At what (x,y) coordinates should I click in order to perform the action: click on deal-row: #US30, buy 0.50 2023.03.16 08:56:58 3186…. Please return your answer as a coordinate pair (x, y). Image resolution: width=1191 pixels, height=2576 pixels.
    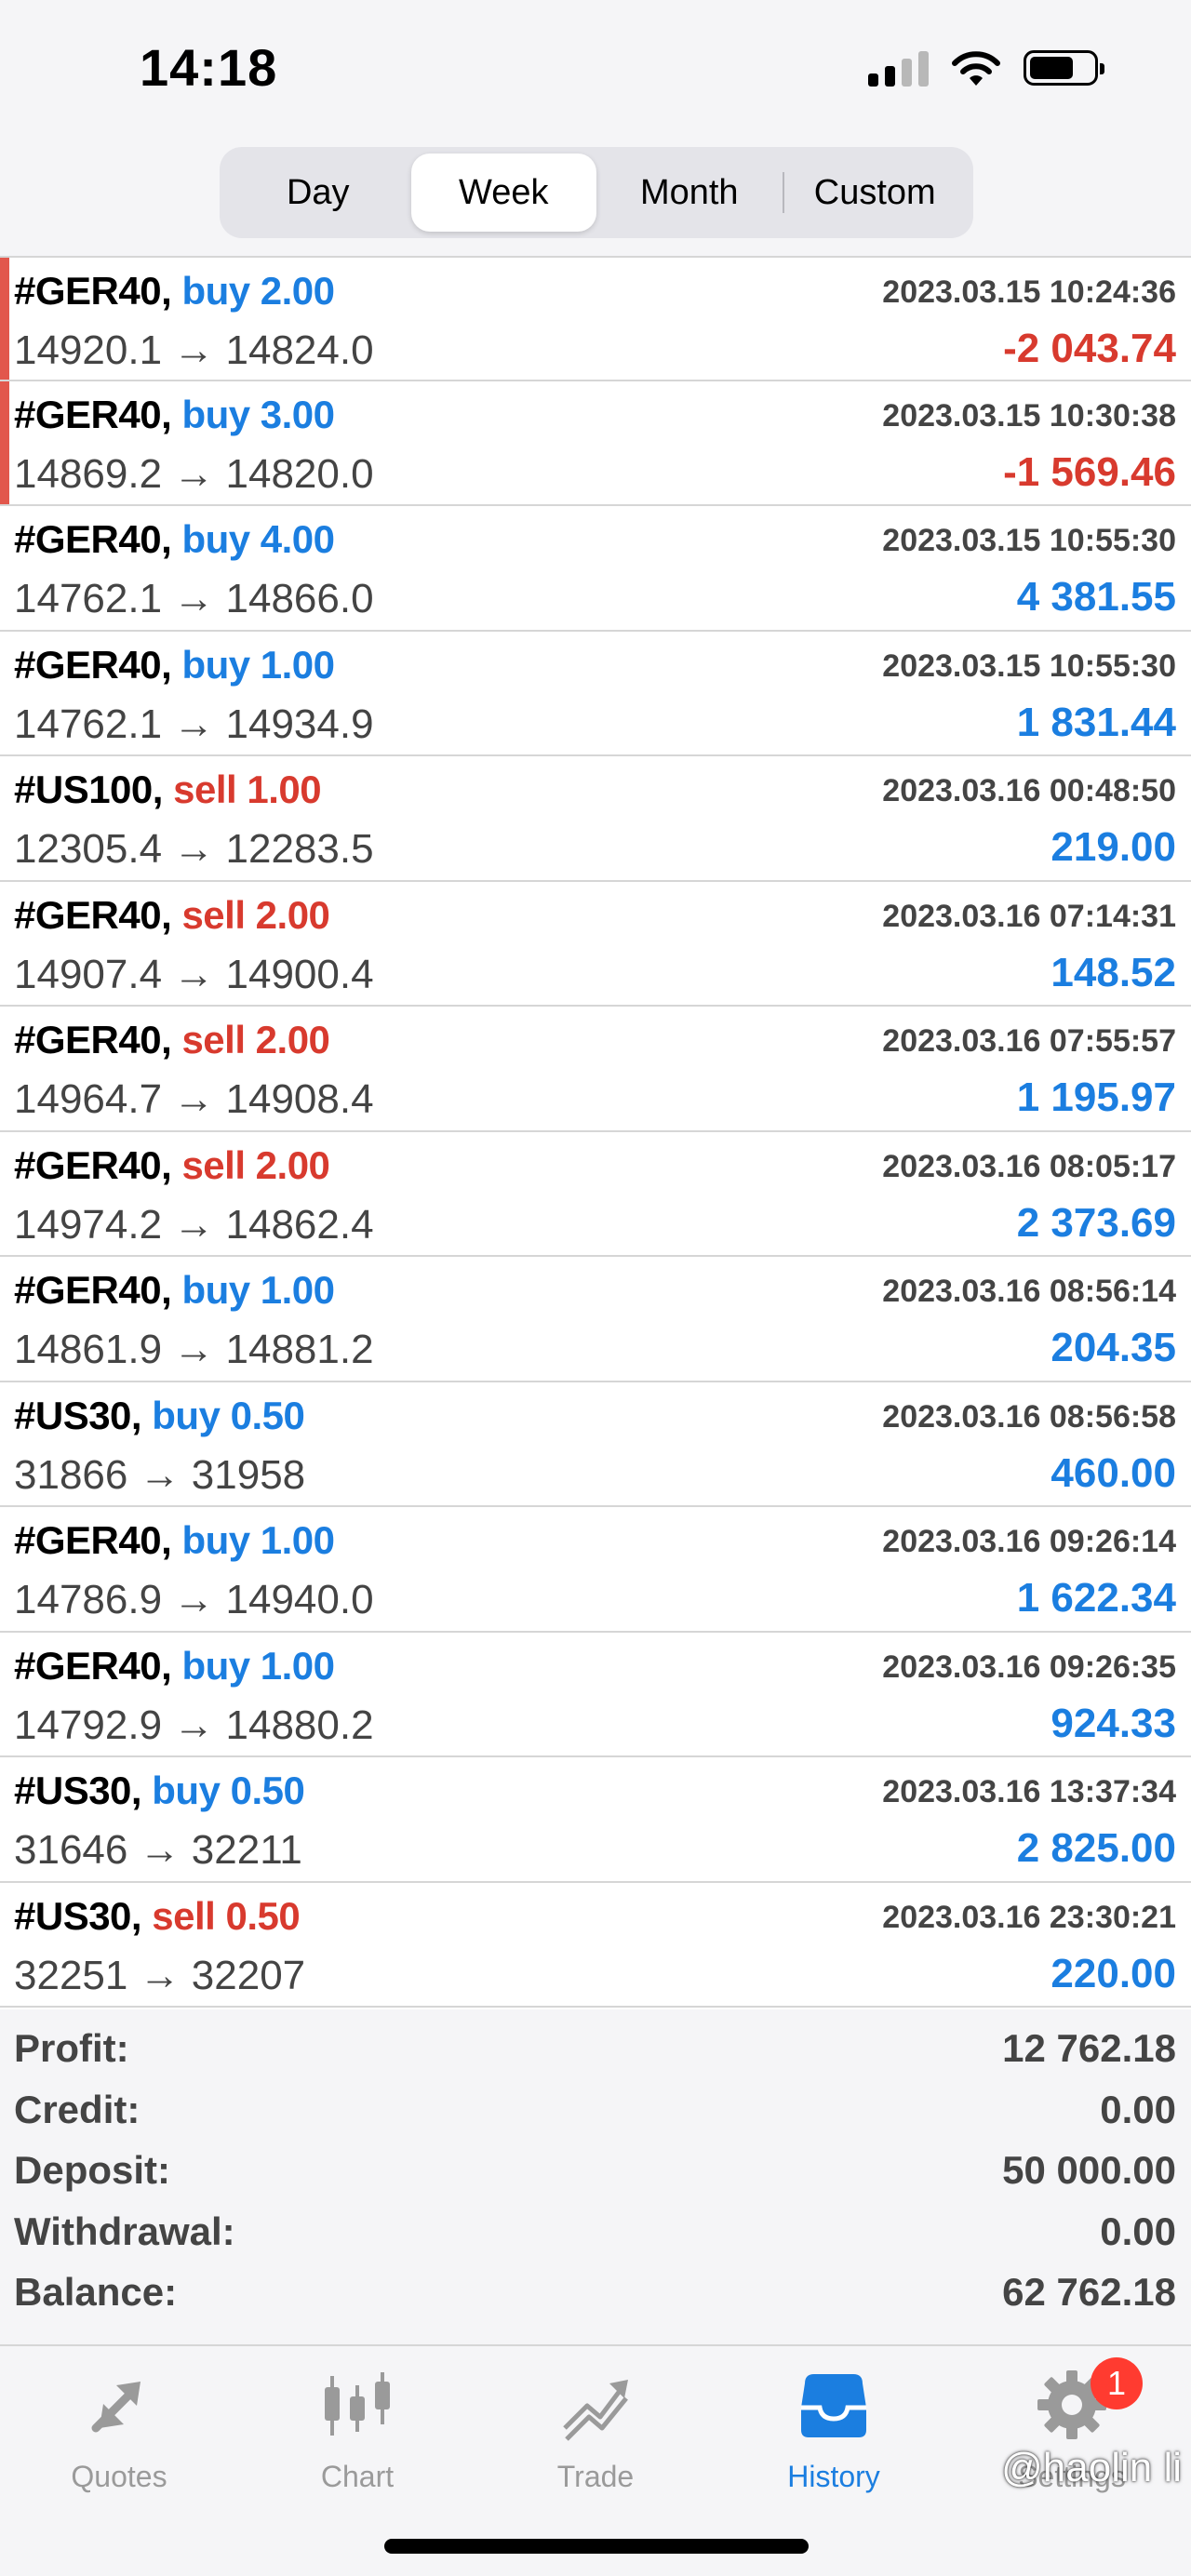
    Looking at the image, I should click on (595, 1444).